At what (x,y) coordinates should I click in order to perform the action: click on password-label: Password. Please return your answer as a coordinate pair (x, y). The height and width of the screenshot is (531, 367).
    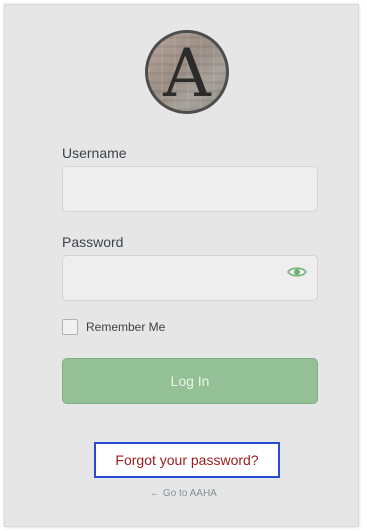
    Looking at the image, I should click on (93, 242).